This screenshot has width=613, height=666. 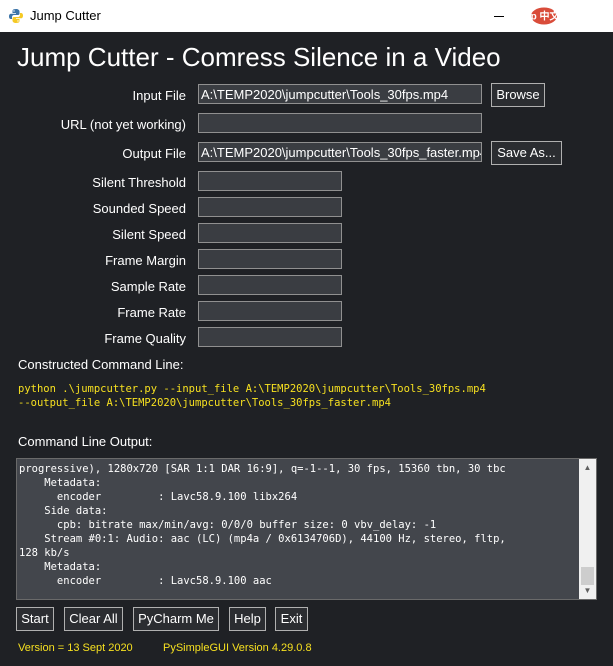 I want to click on php-watermark-logo: php 中文网, so click(x=550, y=16).